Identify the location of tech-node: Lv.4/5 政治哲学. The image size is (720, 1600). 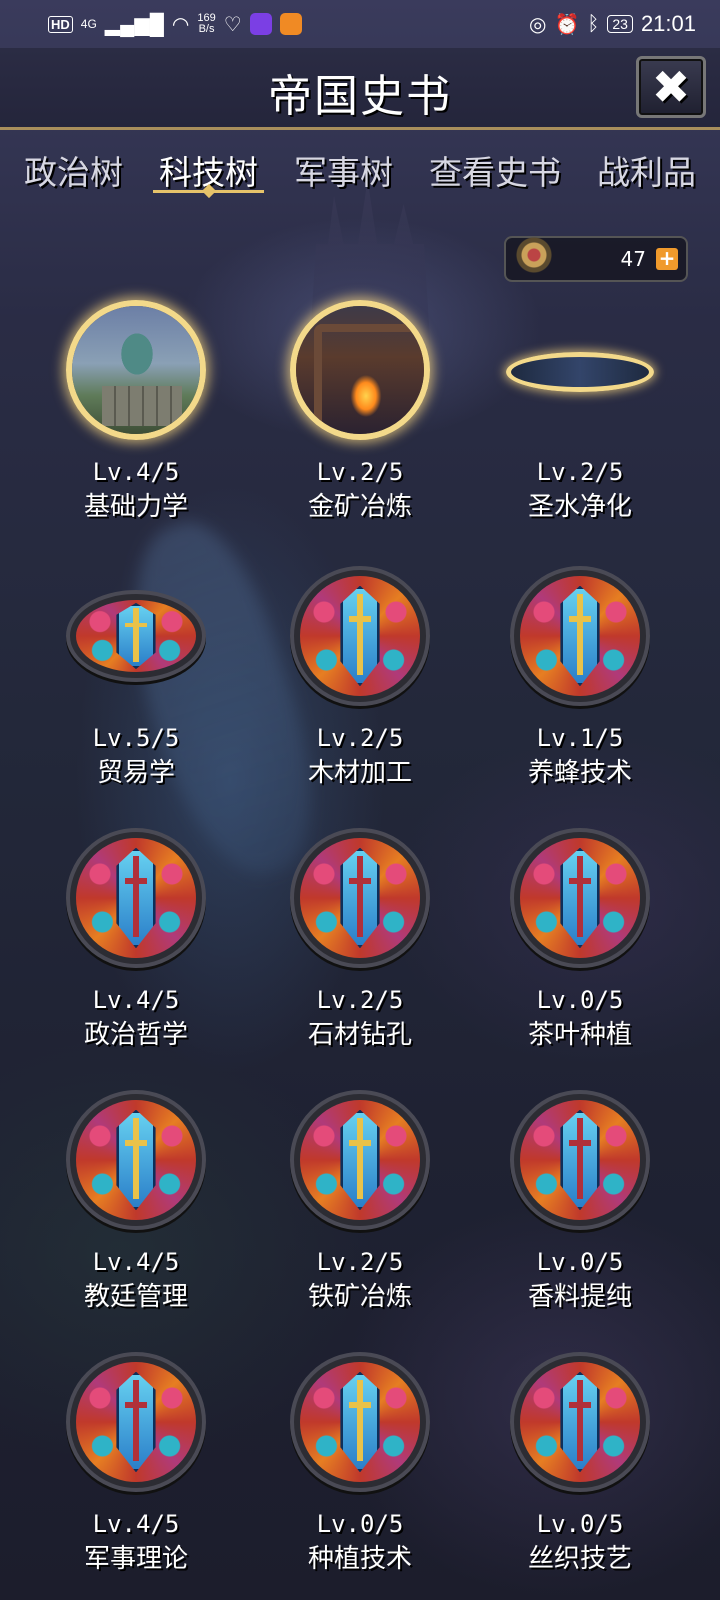
(136, 948).